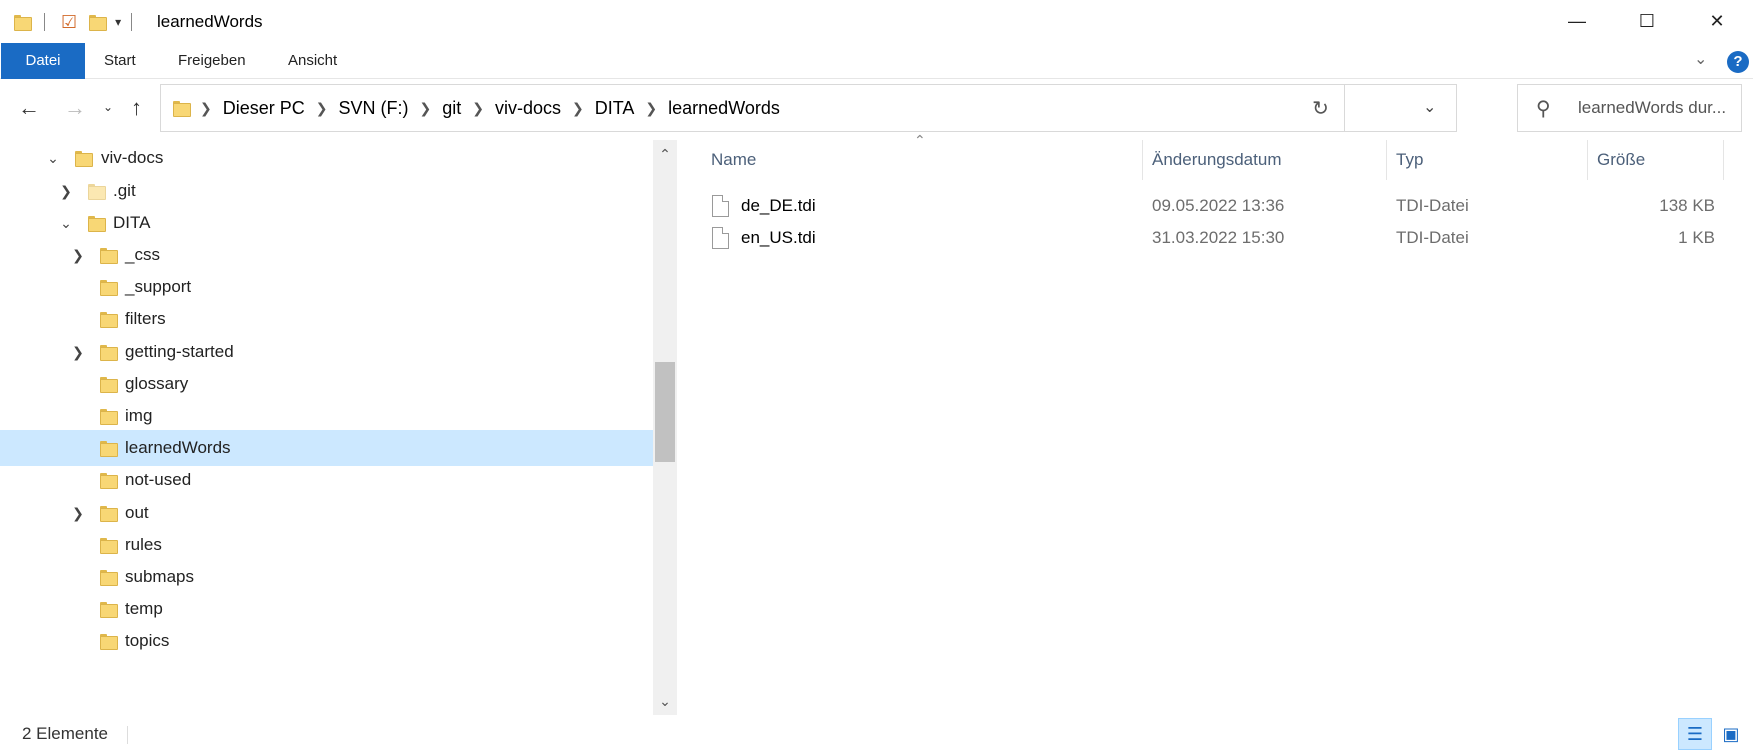  I want to click on crumb-dieser-pc: Dieser PC, so click(264, 108).